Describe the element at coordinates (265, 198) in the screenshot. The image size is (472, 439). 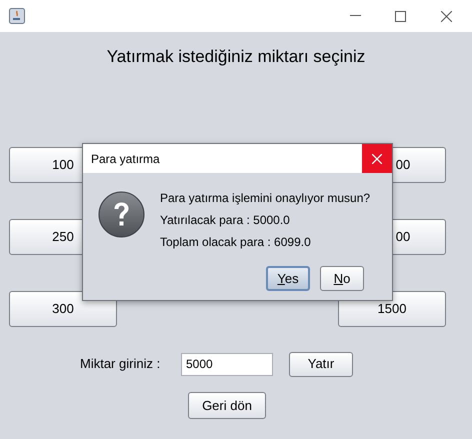
I see `dialog-message-line: Para yatırma işlemini onaylıyor musun?` at that location.